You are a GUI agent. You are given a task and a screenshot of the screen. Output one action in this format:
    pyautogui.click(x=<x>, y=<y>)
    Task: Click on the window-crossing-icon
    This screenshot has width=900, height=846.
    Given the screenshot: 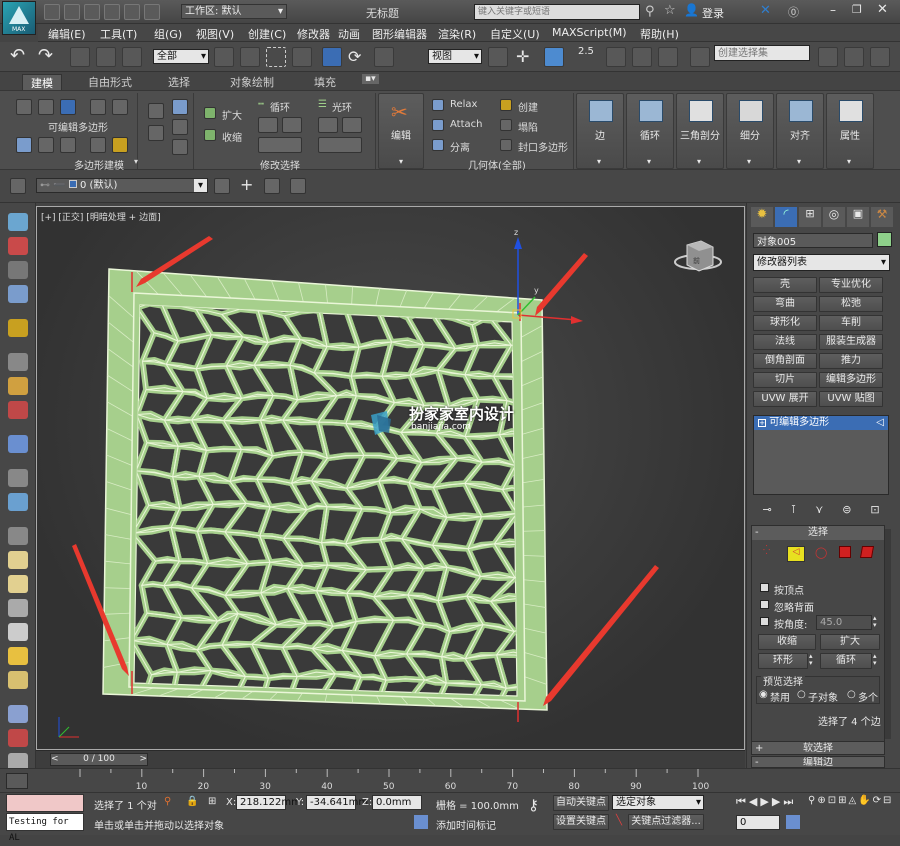 What is the action you would take?
    pyautogui.click(x=302, y=57)
    